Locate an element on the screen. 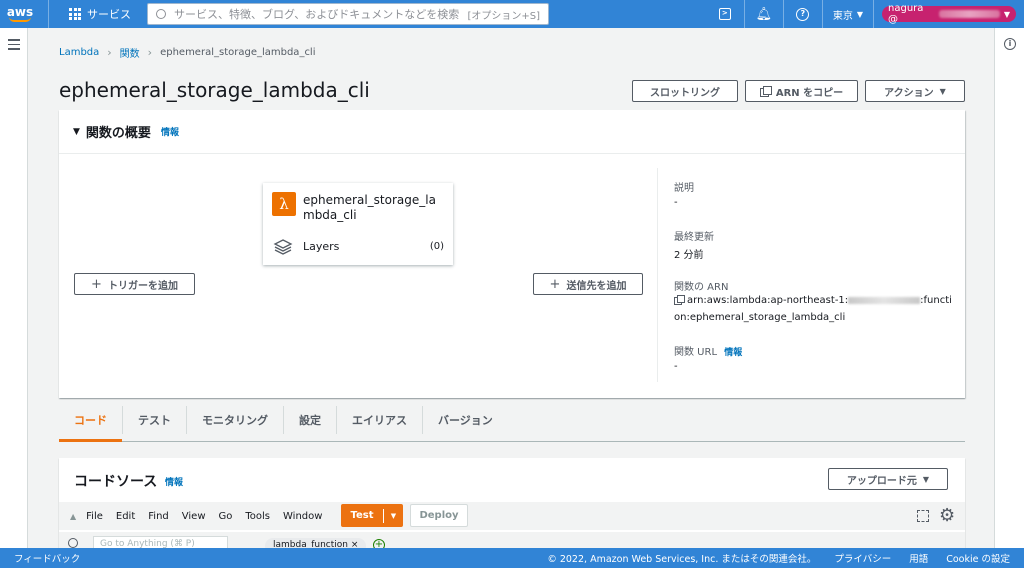 This screenshot has height=568, width=1024. menu-file: File is located at coordinates (94, 516).